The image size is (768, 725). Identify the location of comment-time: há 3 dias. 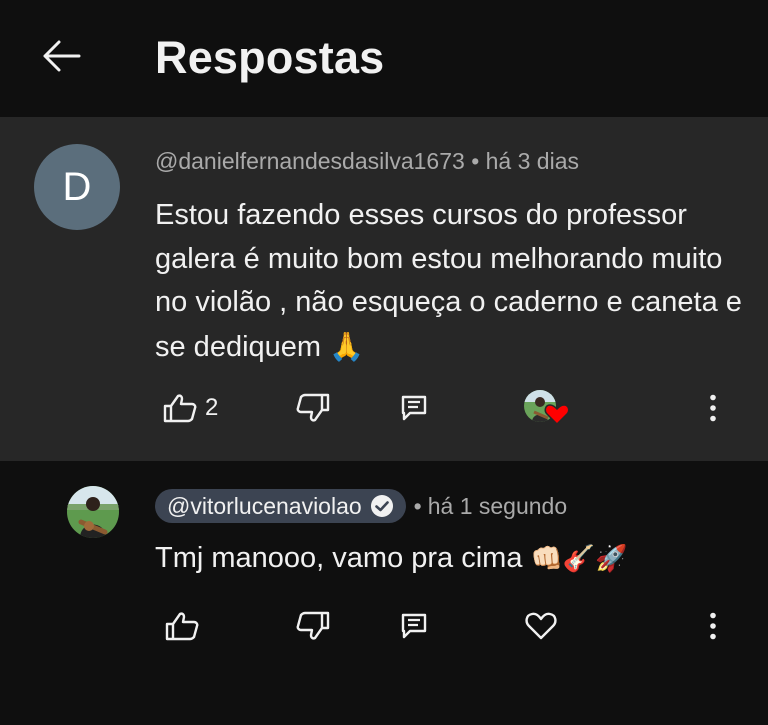
(532, 161).